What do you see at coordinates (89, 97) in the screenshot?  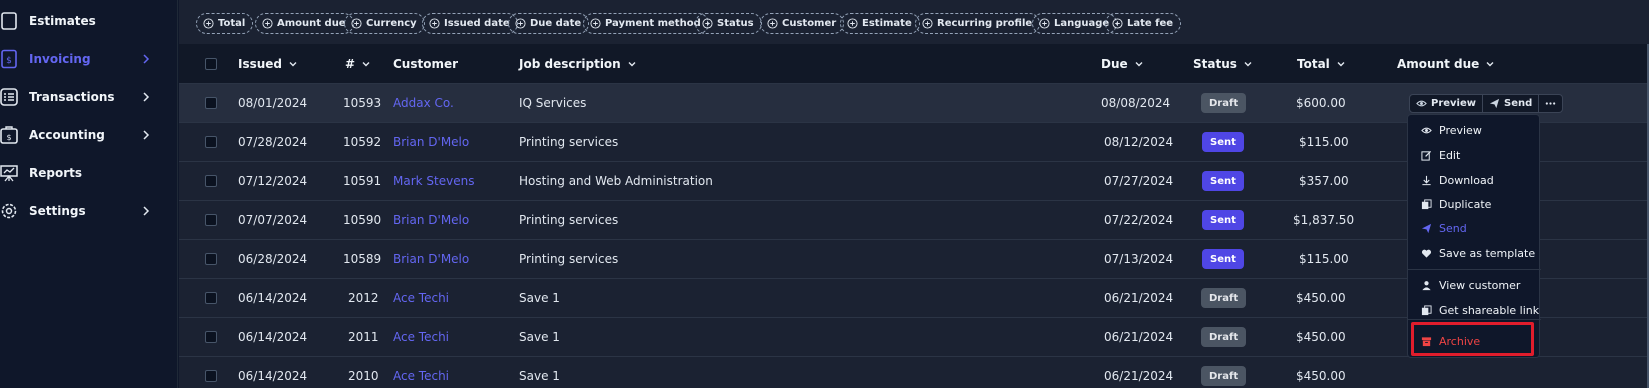 I see `sidebar-item-transactions: Transactions` at bounding box center [89, 97].